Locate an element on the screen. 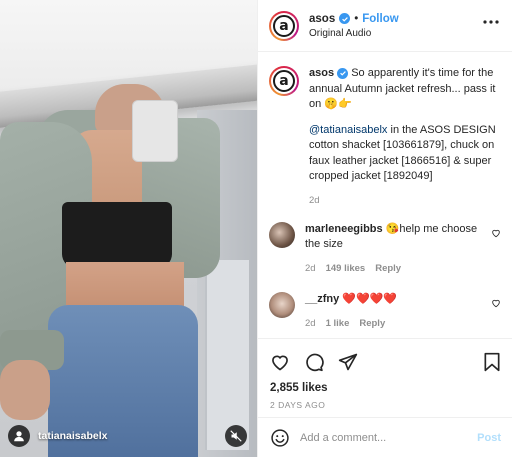 This screenshot has width=512, height=457. tagged-username: tatianaisabelx is located at coordinates (73, 436).